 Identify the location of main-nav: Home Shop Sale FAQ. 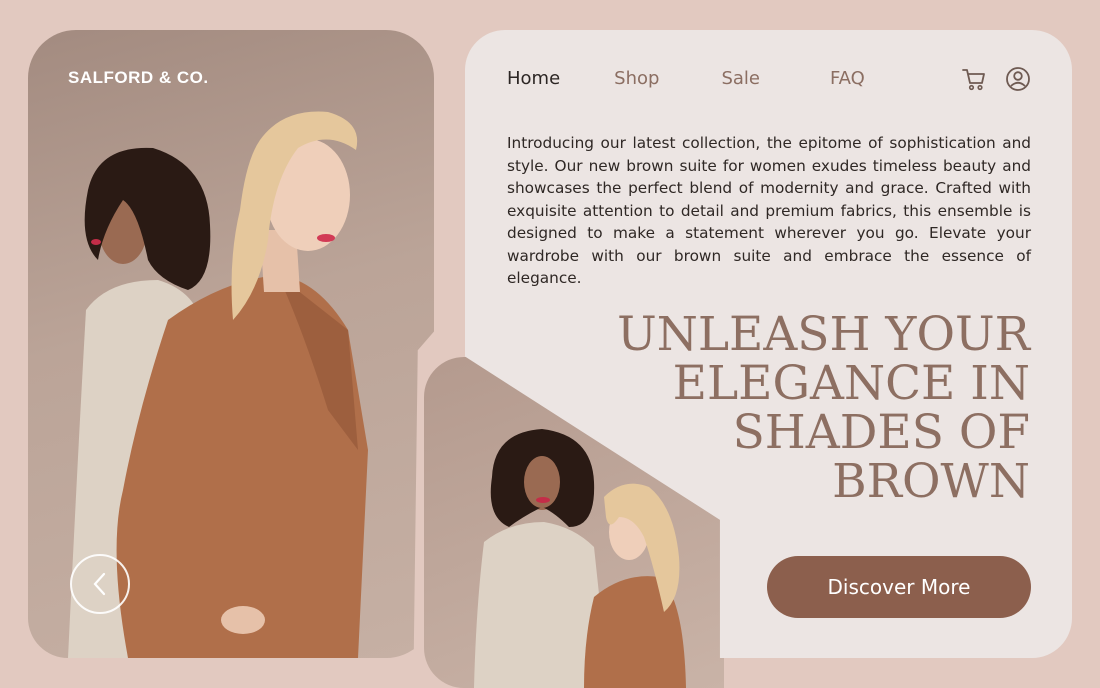
(686, 78).